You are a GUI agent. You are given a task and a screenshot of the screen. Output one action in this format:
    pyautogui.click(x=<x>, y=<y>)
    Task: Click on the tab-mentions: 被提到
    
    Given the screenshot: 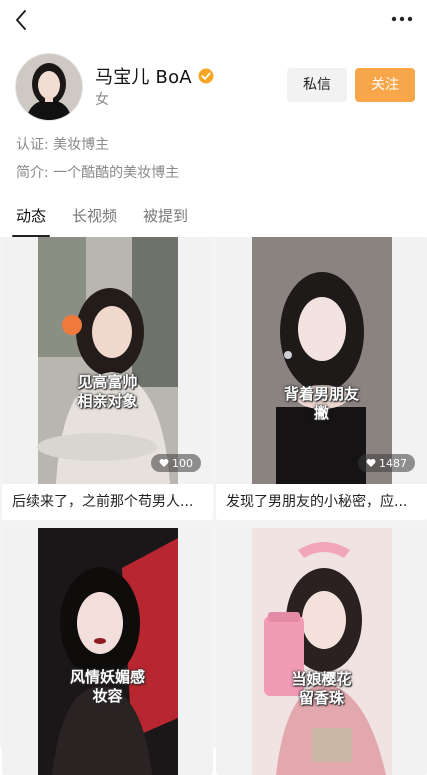 What is the action you would take?
    pyautogui.click(x=165, y=220)
    